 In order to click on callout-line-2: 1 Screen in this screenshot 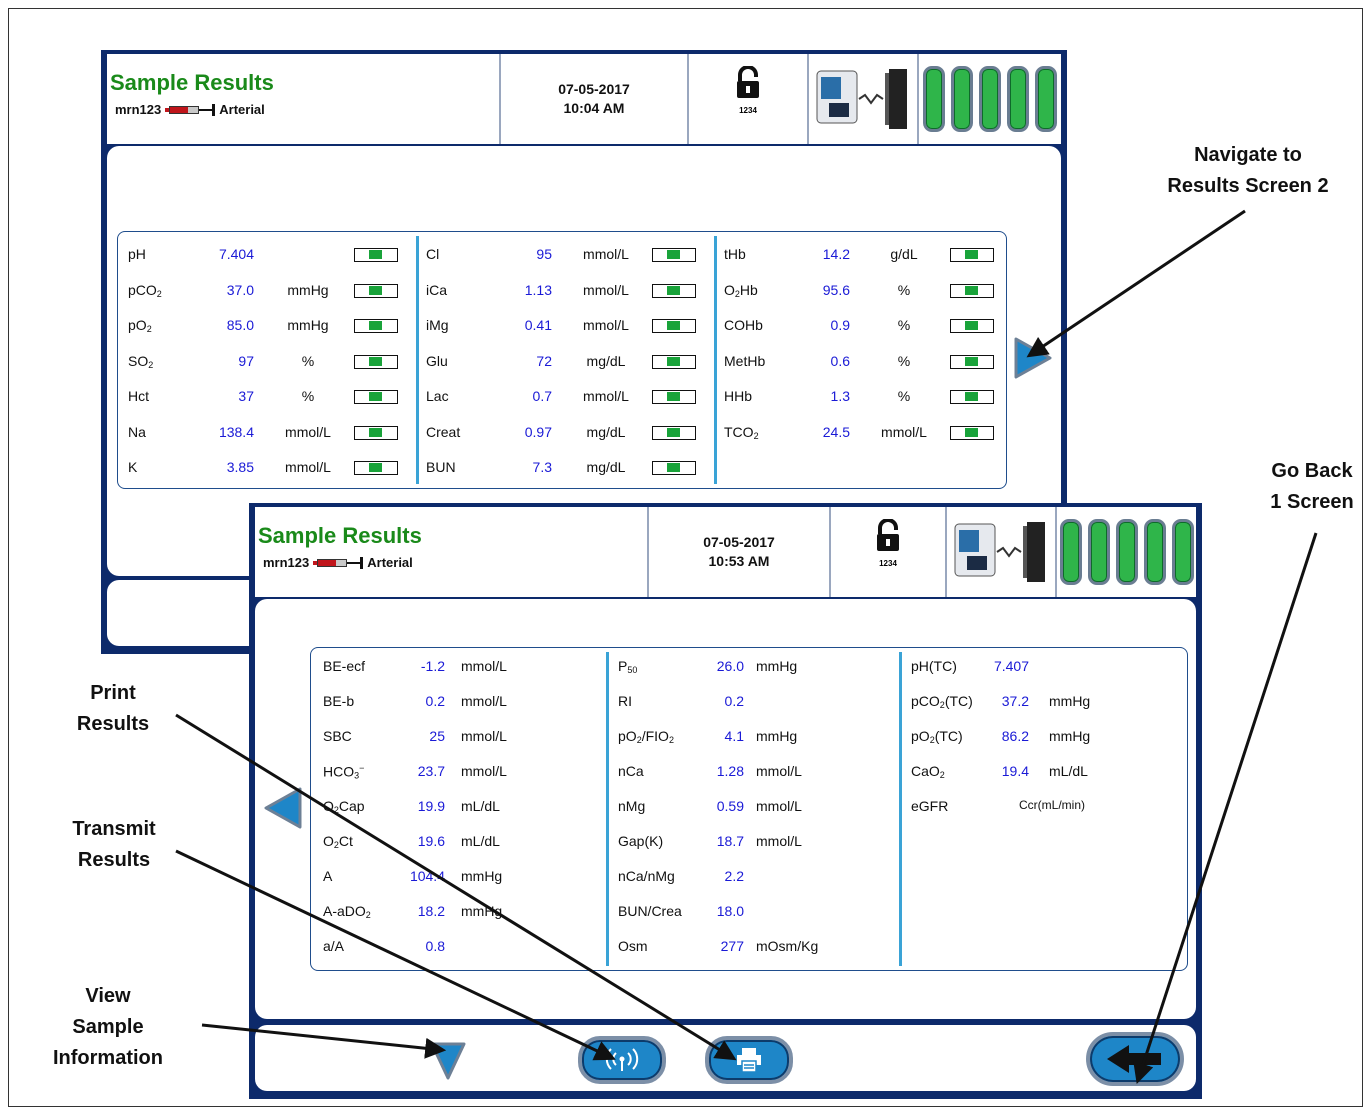, I will do `click(1312, 502)`.